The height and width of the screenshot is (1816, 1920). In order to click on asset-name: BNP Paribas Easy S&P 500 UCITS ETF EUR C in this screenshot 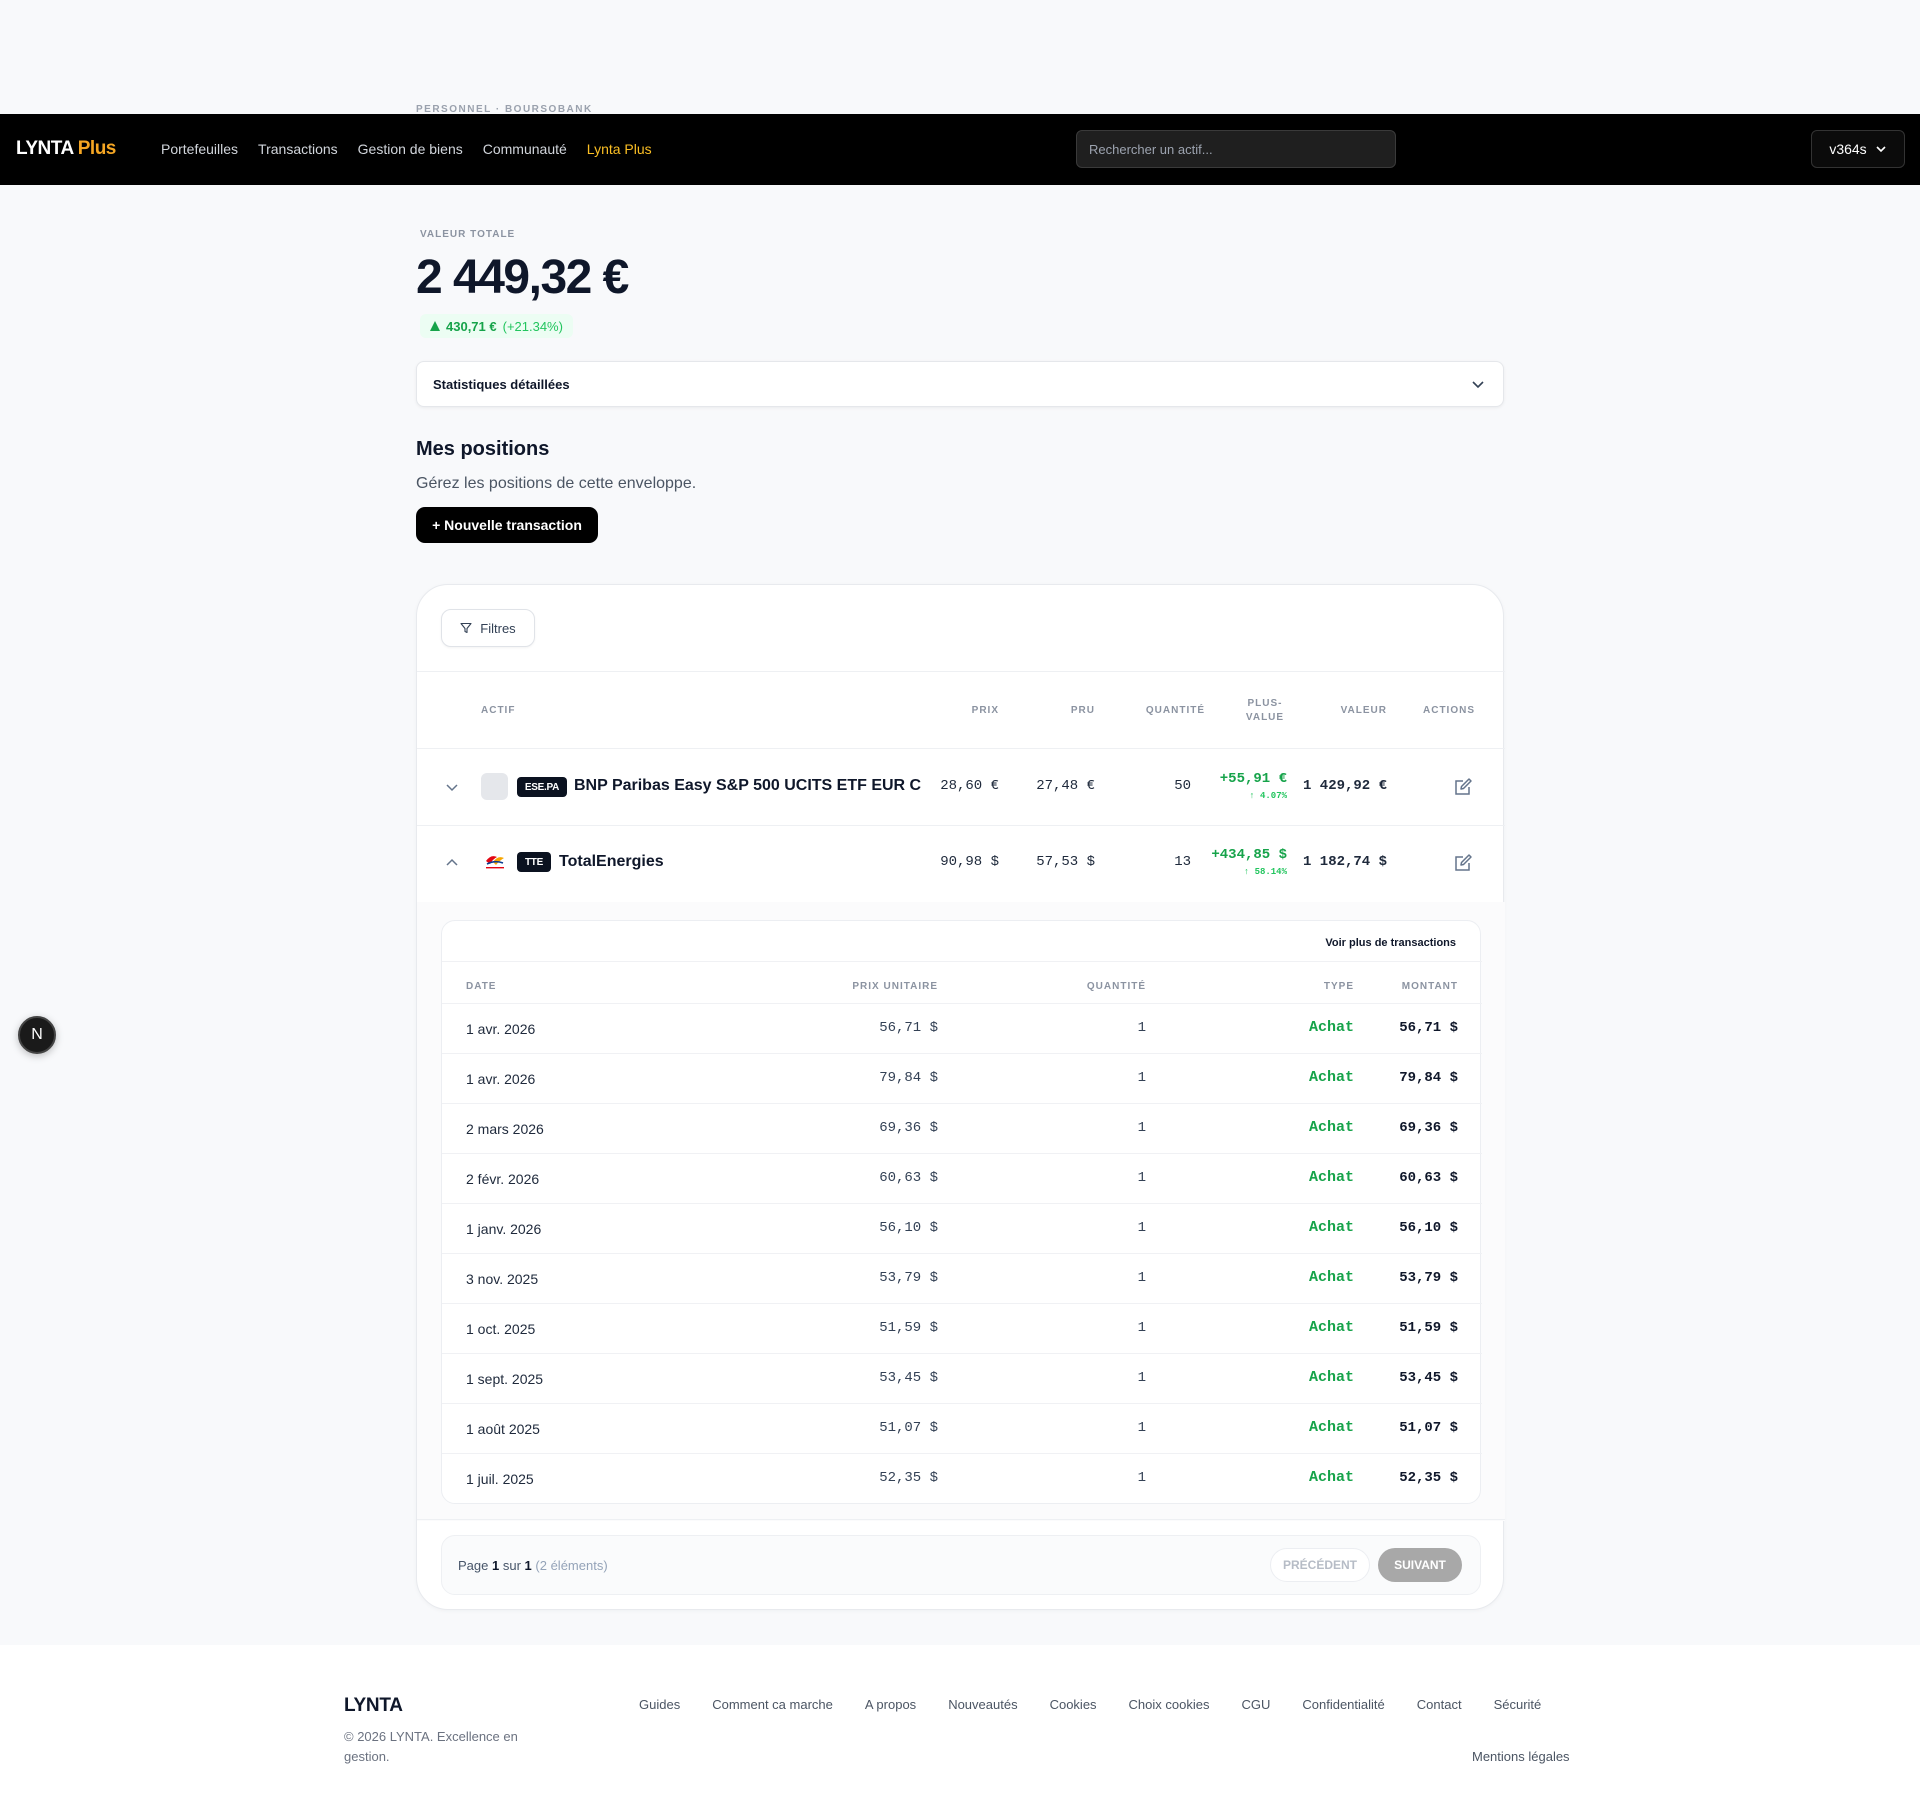, I will do `click(747, 786)`.